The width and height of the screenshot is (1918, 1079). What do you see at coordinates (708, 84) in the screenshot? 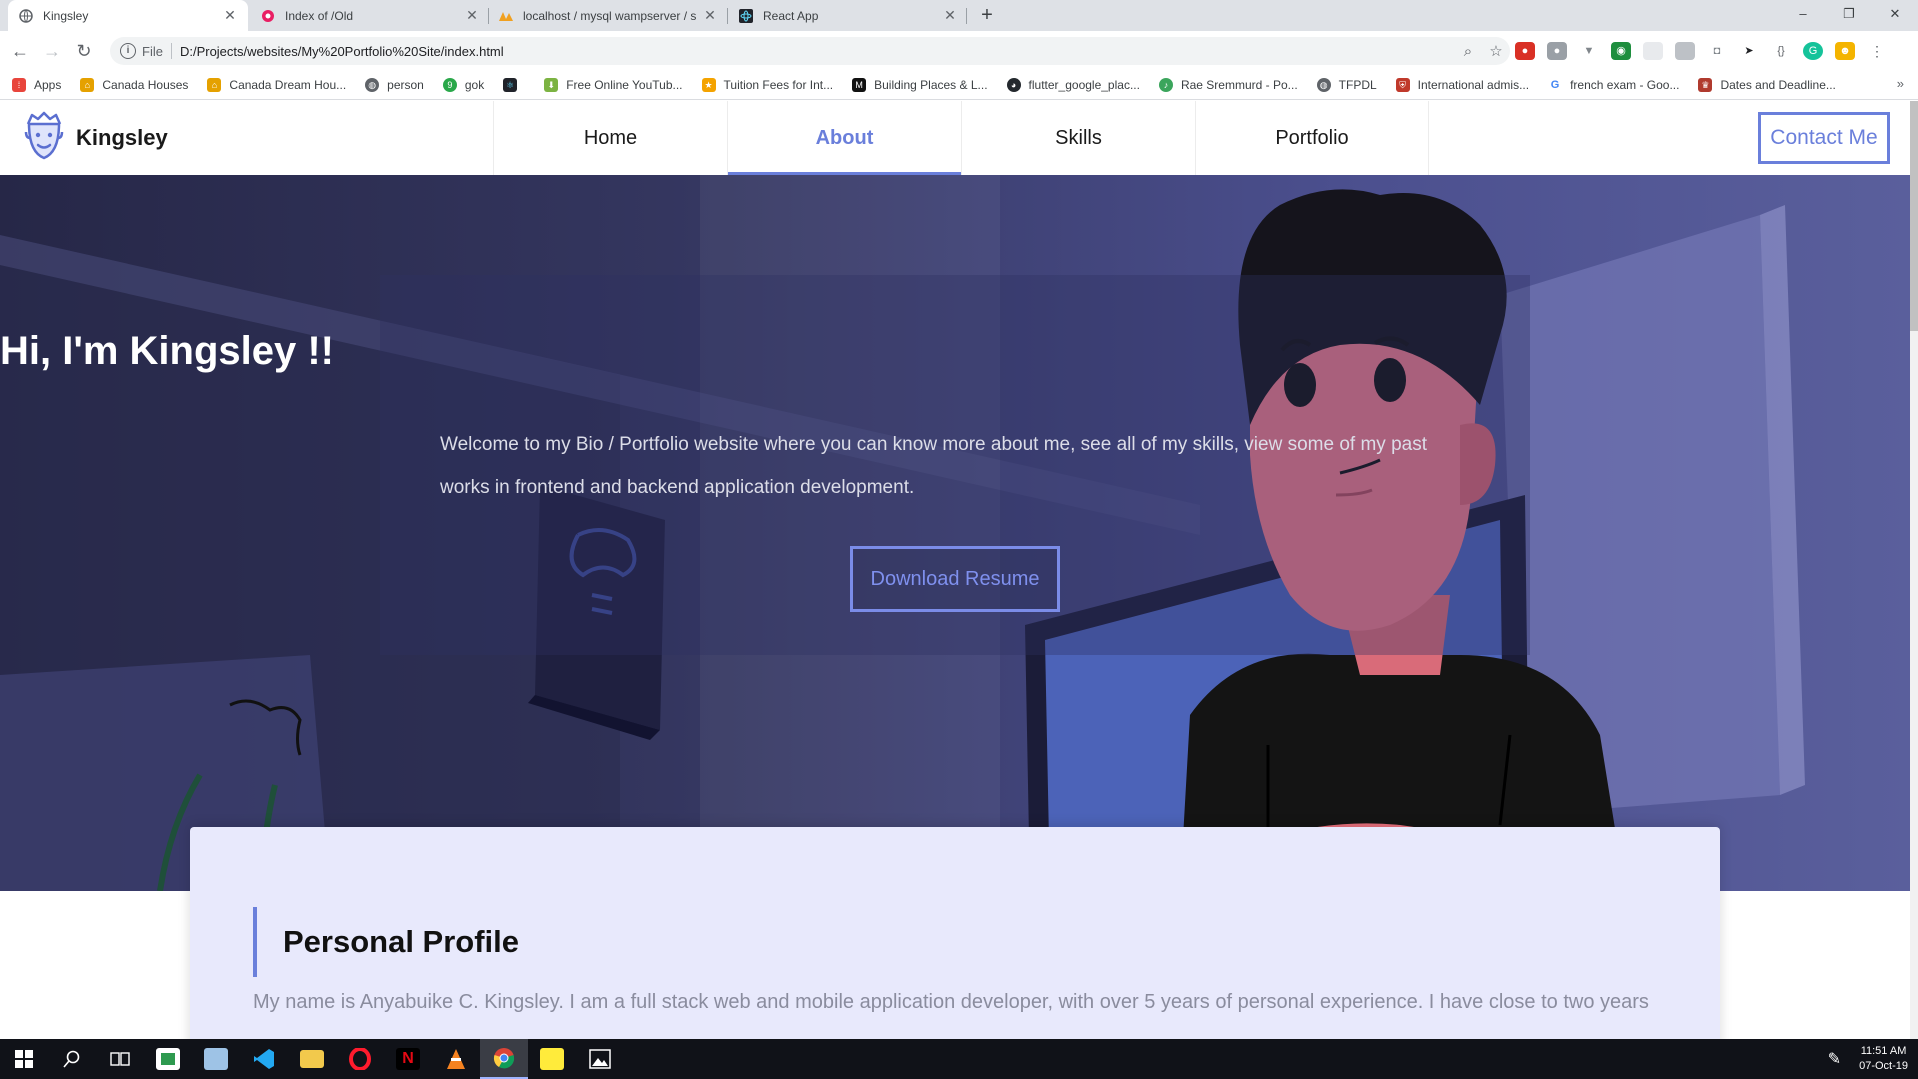
I see `star-badge-icon: ★` at bounding box center [708, 84].